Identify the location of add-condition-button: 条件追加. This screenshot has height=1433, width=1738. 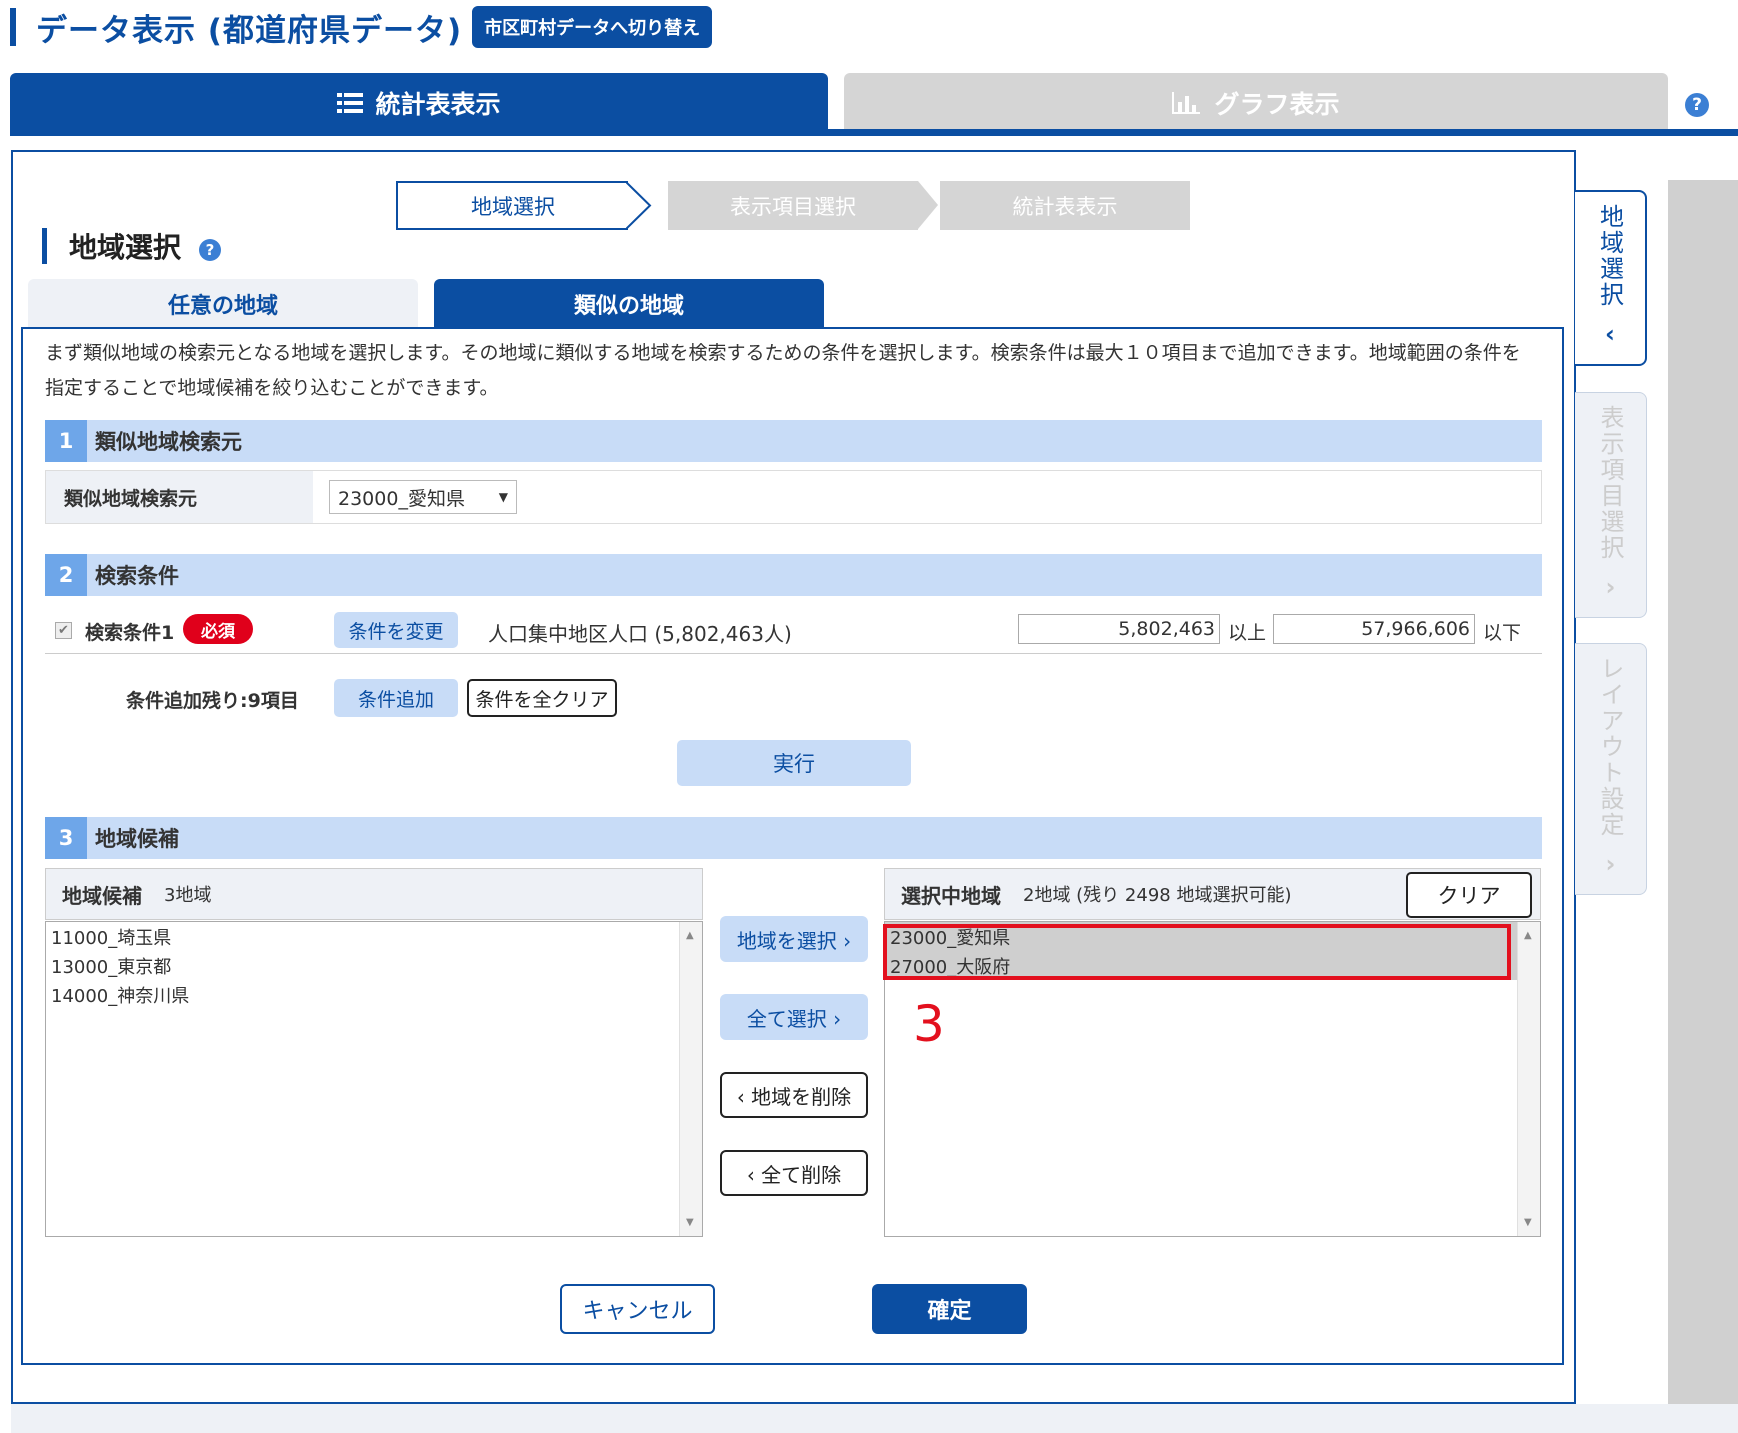
(396, 698).